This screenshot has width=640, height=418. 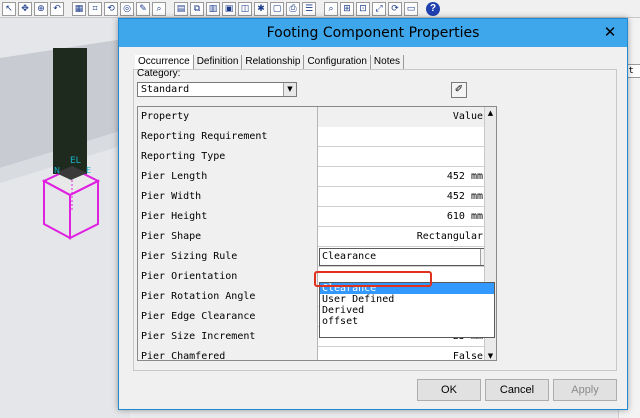 What do you see at coordinates (159, 73) in the screenshot?
I see `category-label: Category:` at bounding box center [159, 73].